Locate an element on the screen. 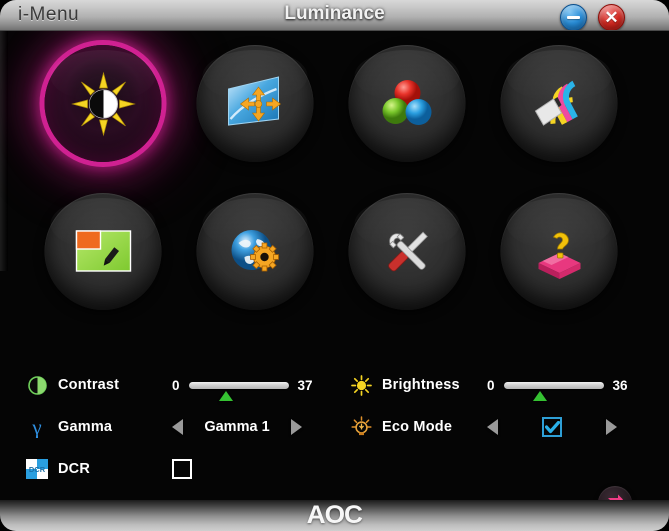  reset-button is located at coordinates (615, 493).